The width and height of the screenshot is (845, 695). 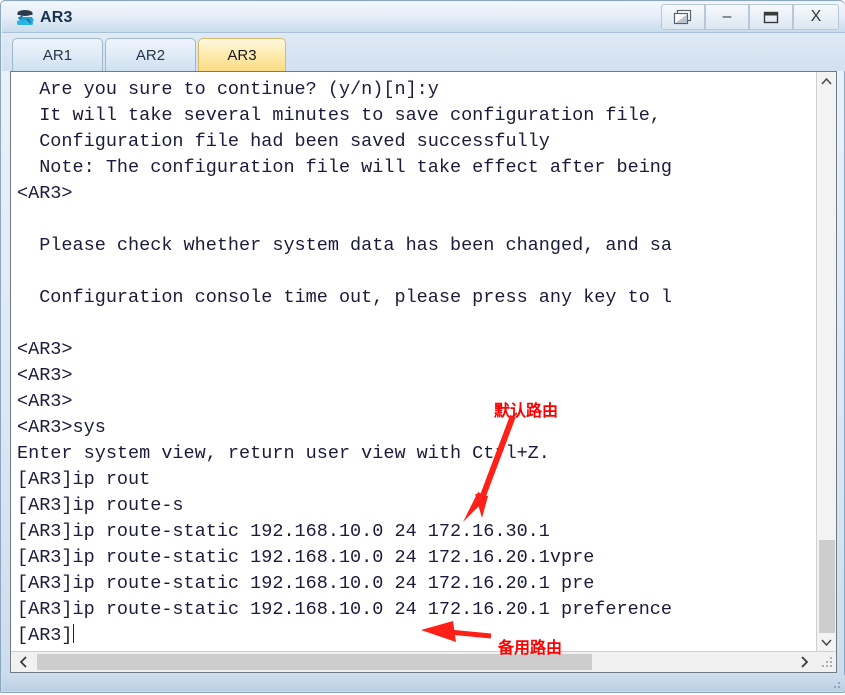 I want to click on terminal-line: <AR3>sys, so click(x=61, y=427).